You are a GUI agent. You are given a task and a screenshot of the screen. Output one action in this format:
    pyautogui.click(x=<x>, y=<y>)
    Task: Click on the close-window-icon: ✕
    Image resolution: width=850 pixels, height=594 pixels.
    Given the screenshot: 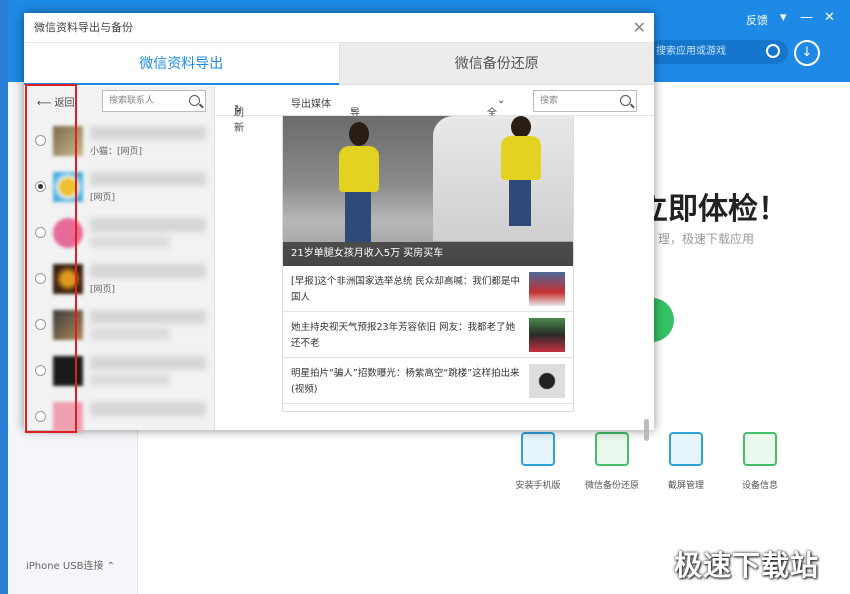 What is the action you would take?
    pyautogui.click(x=829, y=17)
    